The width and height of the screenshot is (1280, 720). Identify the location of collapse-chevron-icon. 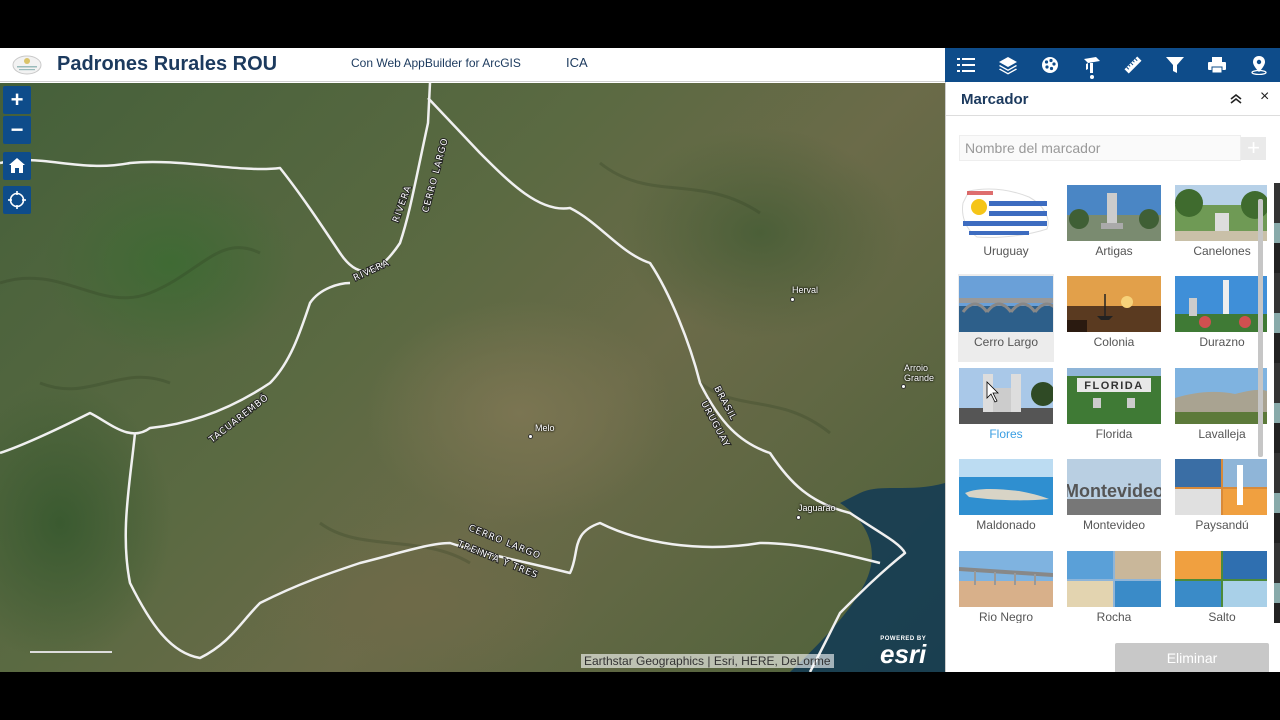
(1236, 99).